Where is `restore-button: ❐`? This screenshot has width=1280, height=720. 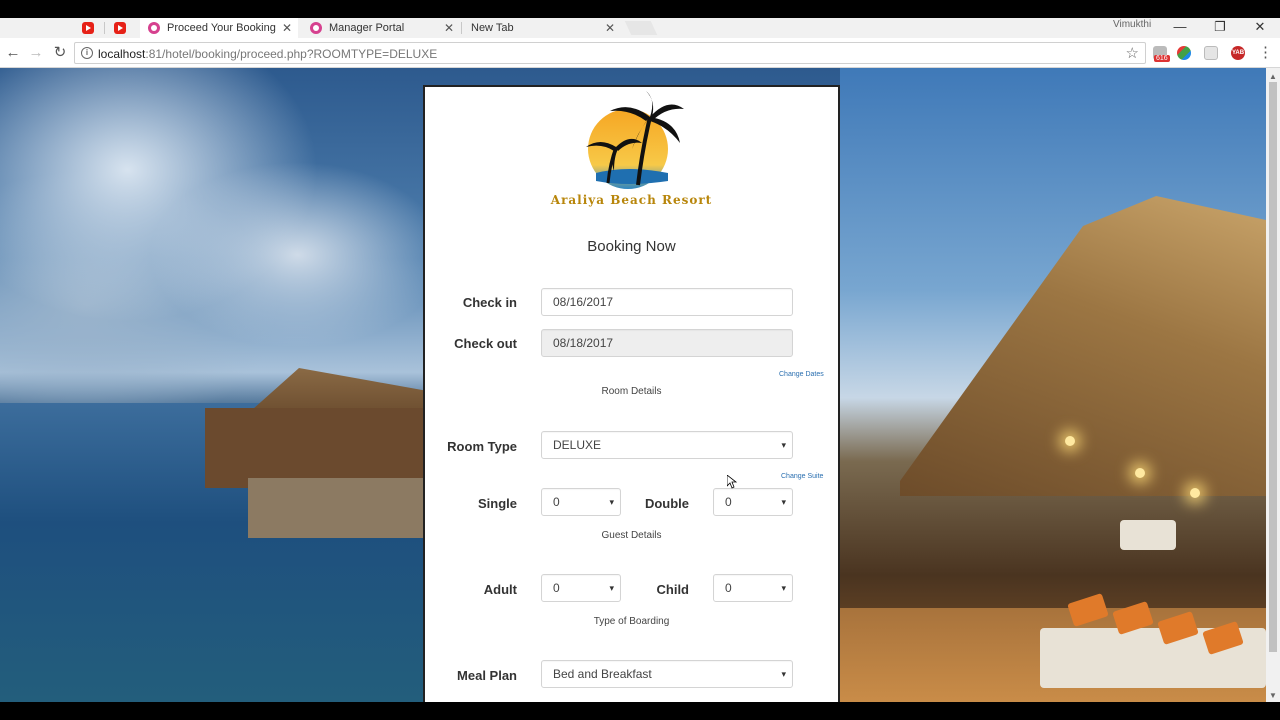
restore-button: ❐ is located at coordinates (1220, 28).